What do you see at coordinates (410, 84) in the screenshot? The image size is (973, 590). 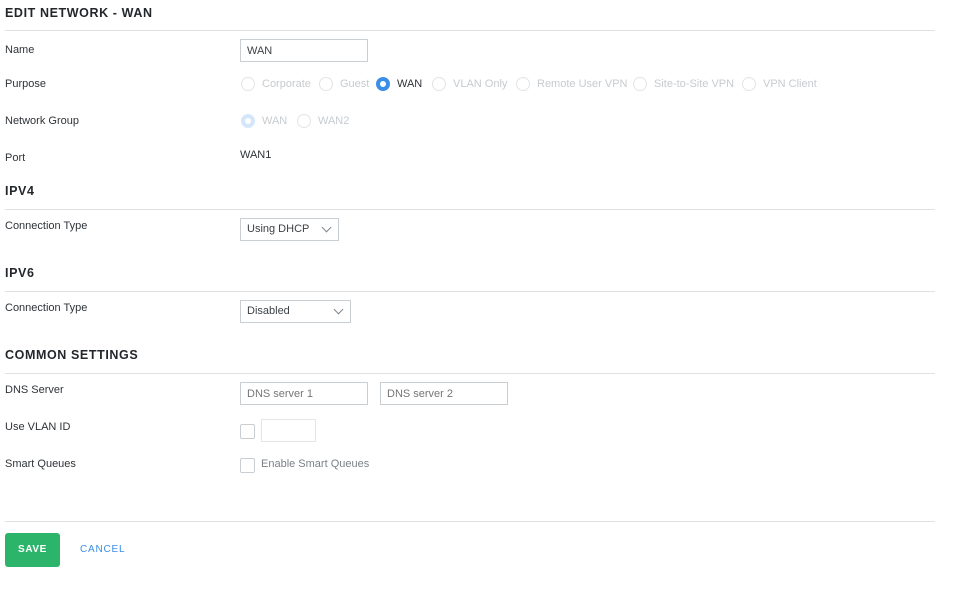 I see `purpose-option-wan: WAN` at bounding box center [410, 84].